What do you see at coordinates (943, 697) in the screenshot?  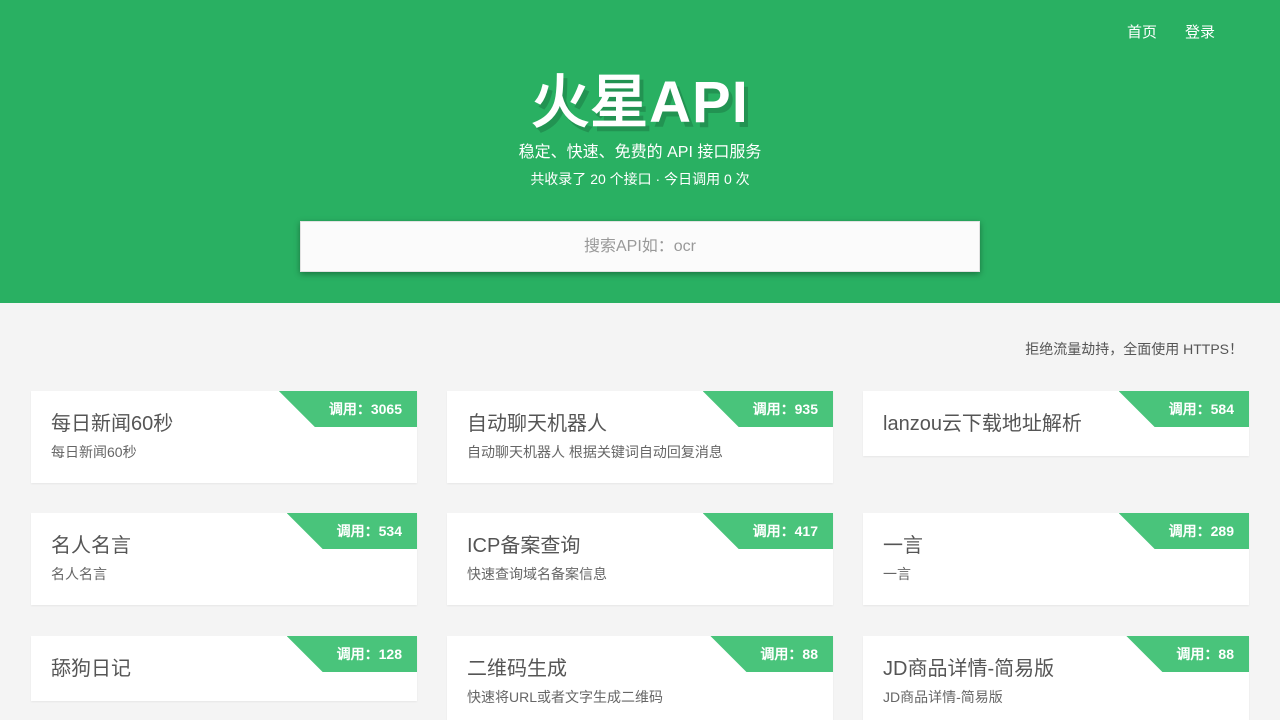 I see `api-card-desc: JD商品详情-简易版` at bounding box center [943, 697].